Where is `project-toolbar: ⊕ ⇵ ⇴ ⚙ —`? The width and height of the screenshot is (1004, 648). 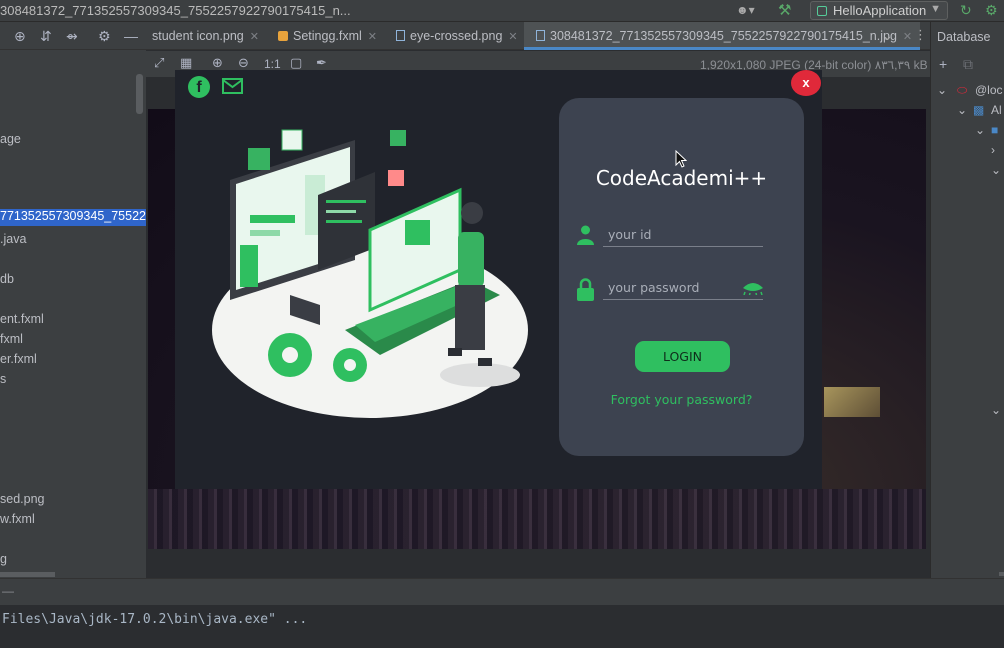
project-toolbar: ⊕ ⇵ ⇴ ⚙ — is located at coordinates (73, 36).